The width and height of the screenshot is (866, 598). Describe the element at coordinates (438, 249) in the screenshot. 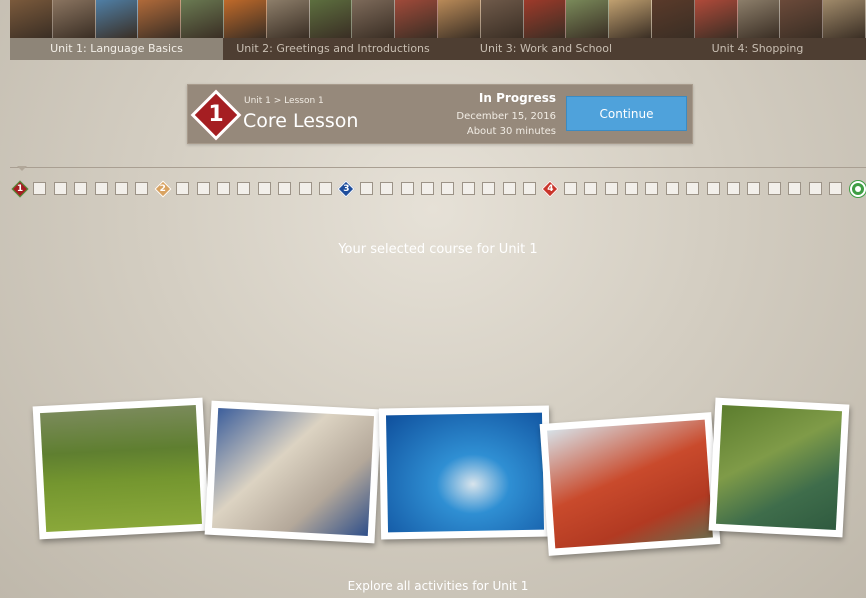

I see `selected-course-label: Your selected course for Unit 1` at that location.